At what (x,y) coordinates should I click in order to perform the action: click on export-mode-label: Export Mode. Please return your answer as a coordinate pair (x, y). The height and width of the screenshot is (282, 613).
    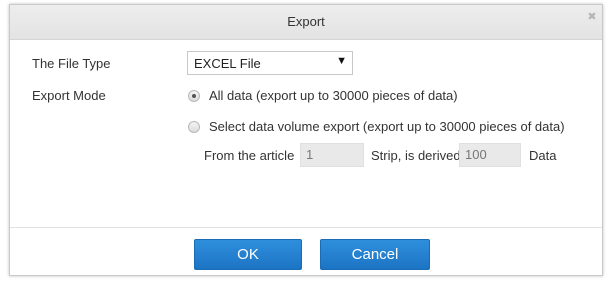
    Looking at the image, I should click on (69, 95).